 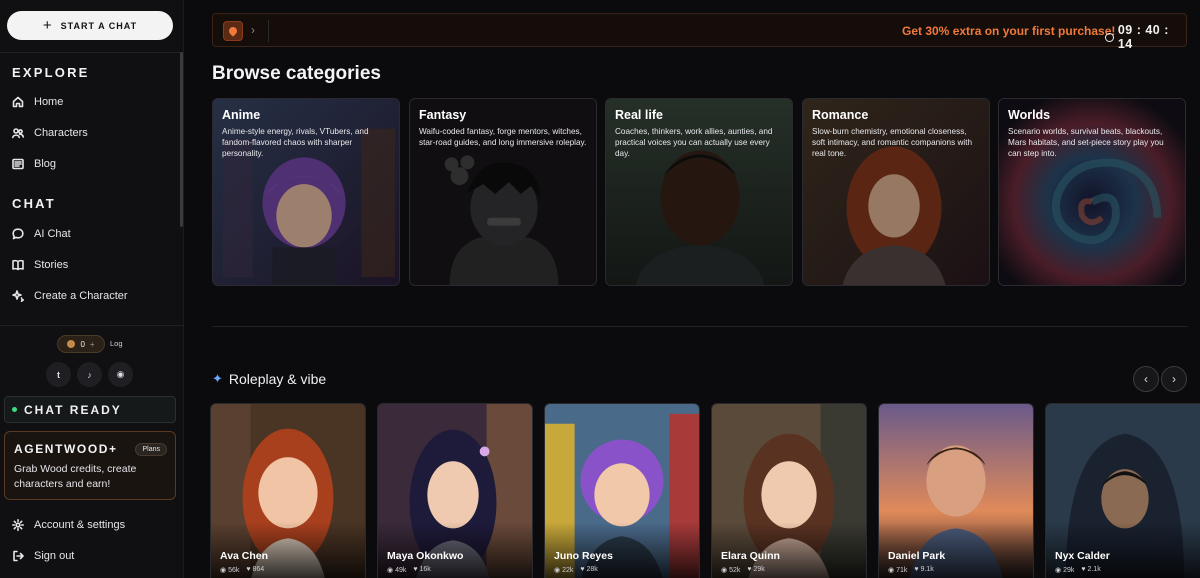 I want to click on chat-bubble-icon, so click(x=18, y=234).